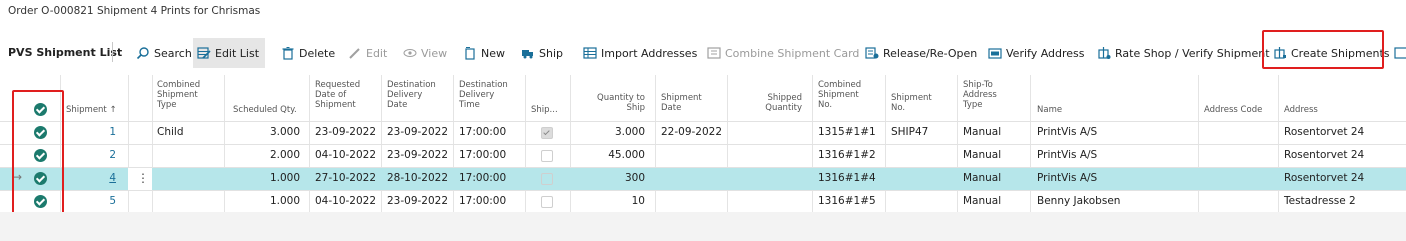 The image size is (1406, 241). Describe the element at coordinates (847, 155) in the screenshot. I see `cell-combined-shipment-no: 1316#1#2` at that location.